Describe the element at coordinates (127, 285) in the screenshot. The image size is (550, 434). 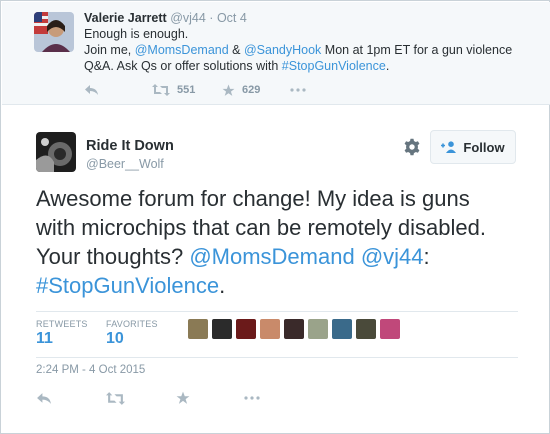
I see `hashtag-stopgunviolence-main: #StopGunViolence` at that location.